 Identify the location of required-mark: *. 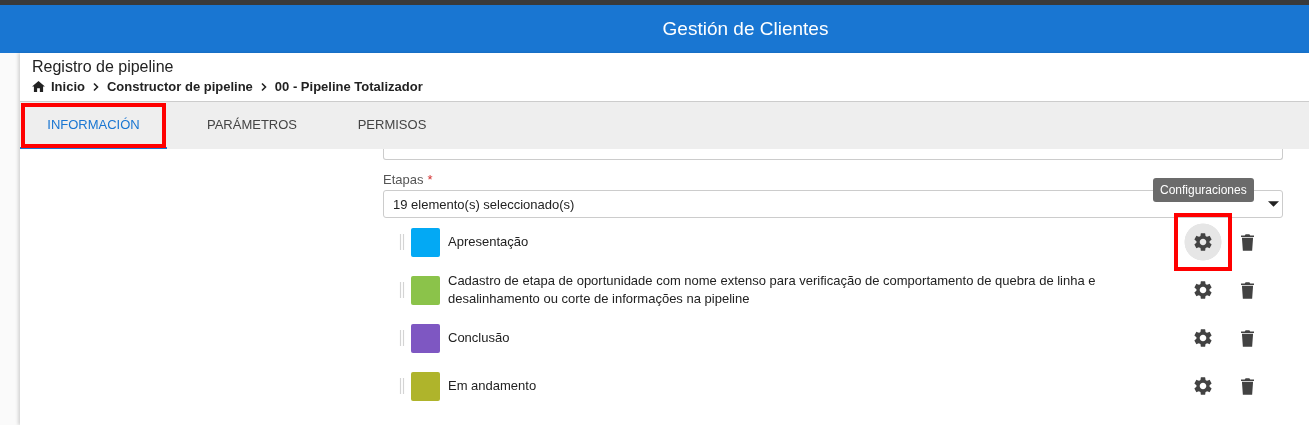
(430, 179).